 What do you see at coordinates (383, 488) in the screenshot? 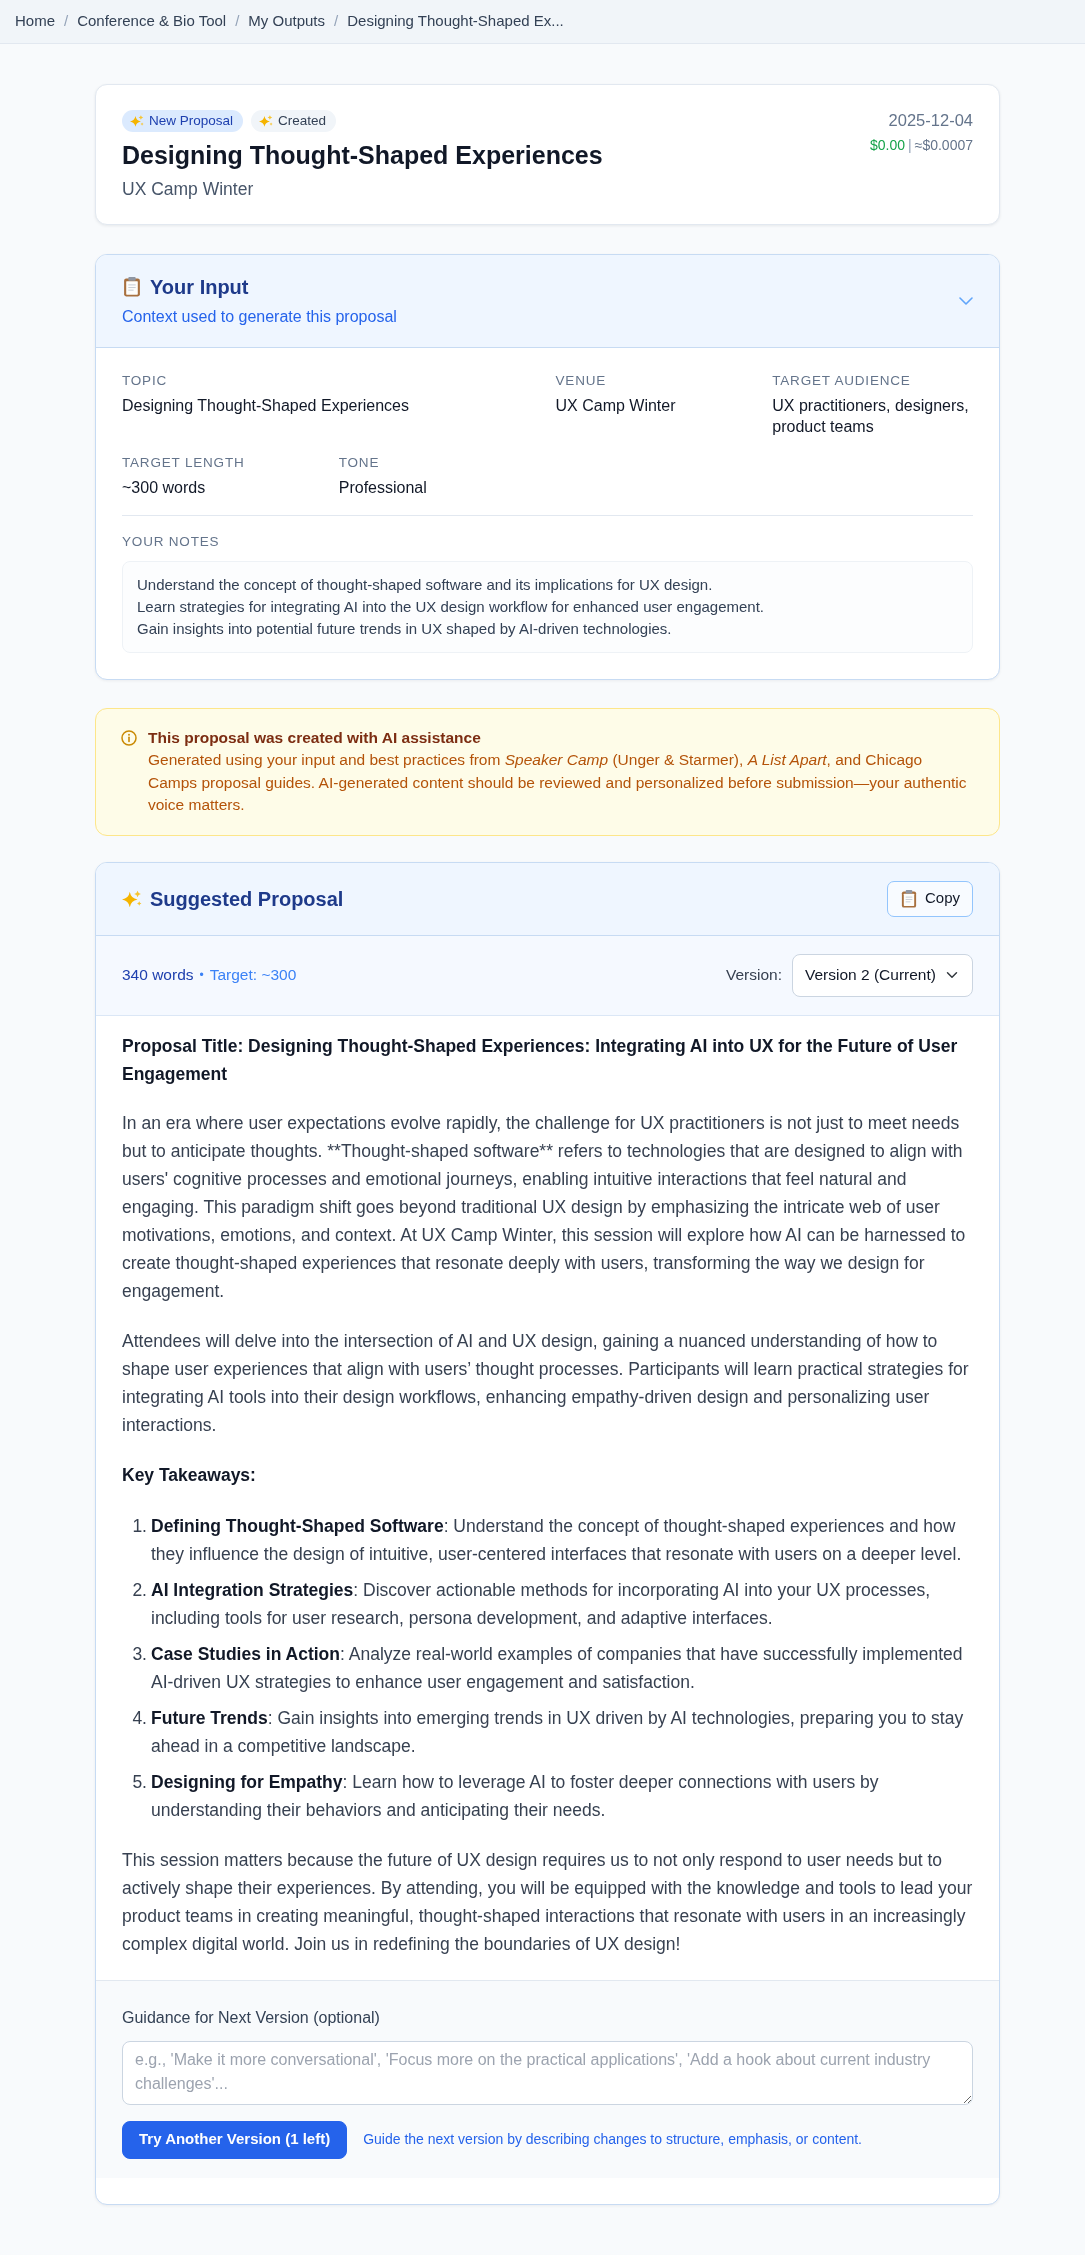
I see `field-value: Professional` at bounding box center [383, 488].